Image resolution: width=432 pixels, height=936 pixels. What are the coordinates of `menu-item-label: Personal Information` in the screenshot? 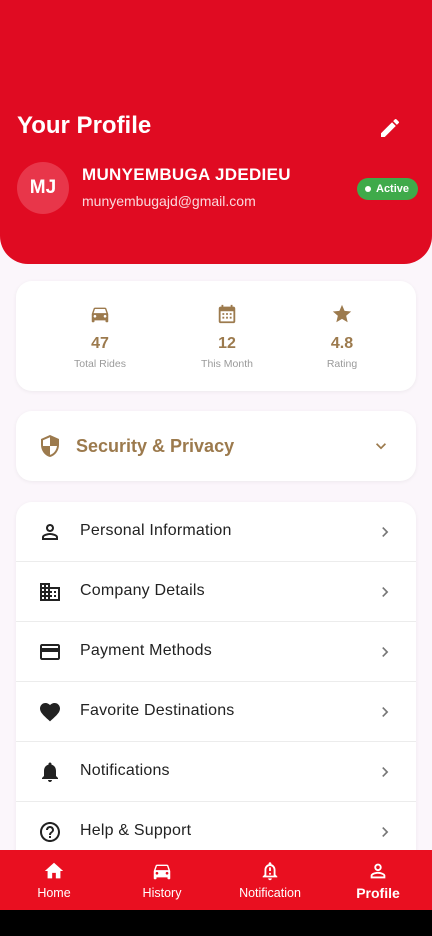 It's located at (156, 530).